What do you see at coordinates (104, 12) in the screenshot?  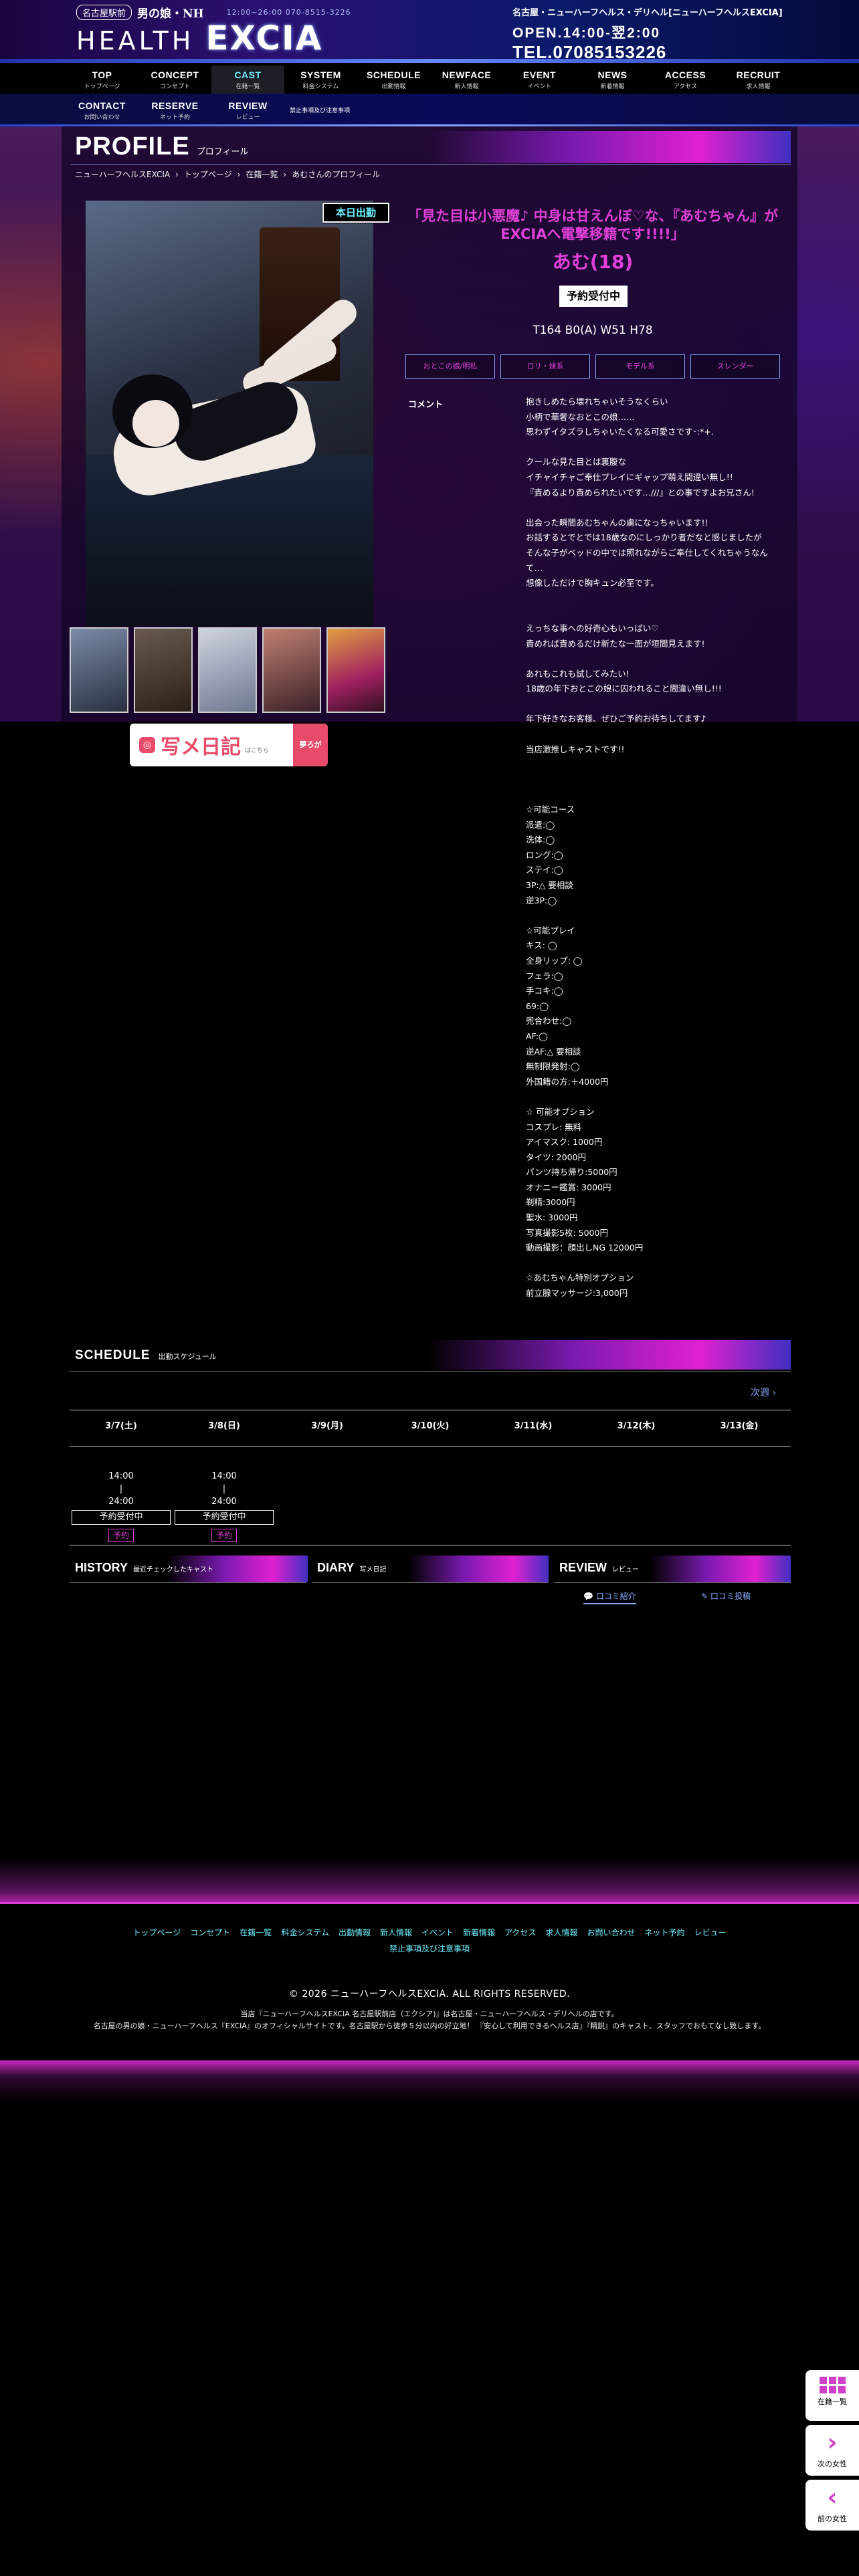 I see `logo-badge: 名古屋駅前` at bounding box center [104, 12].